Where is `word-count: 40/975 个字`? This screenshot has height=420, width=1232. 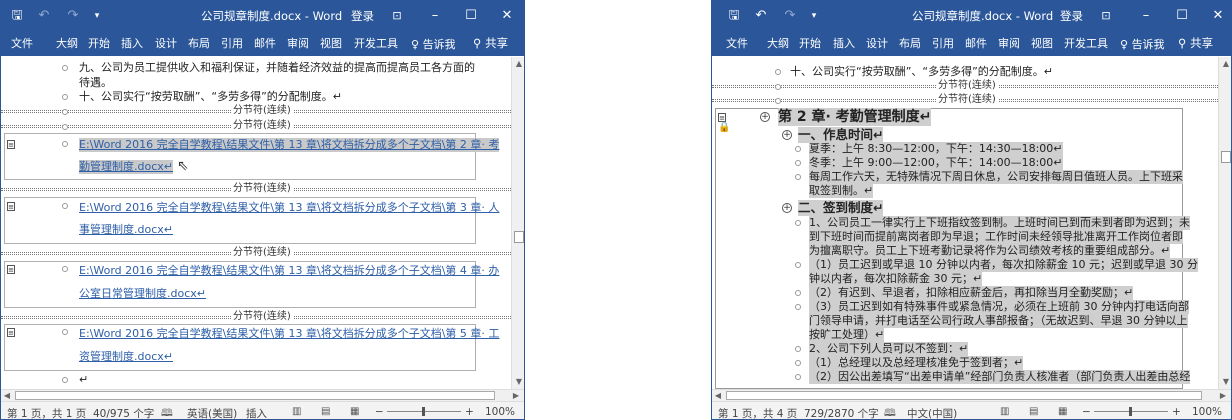
word-count: 40/975 个字 is located at coordinates (123, 412).